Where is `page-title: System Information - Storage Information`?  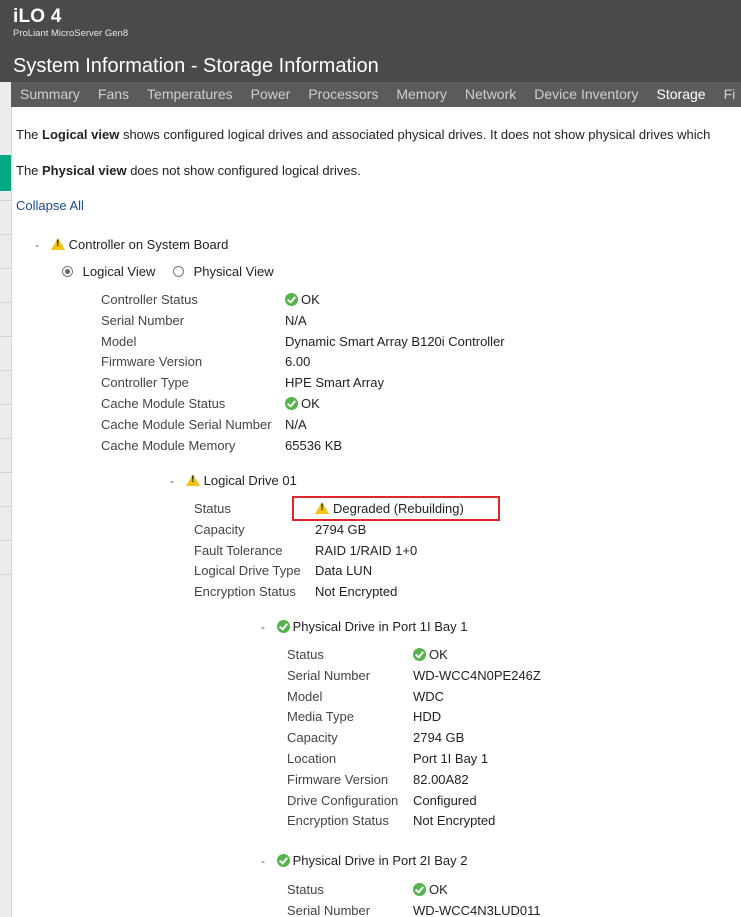
page-title: System Information - Storage Information is located at coordinates (196, 66).